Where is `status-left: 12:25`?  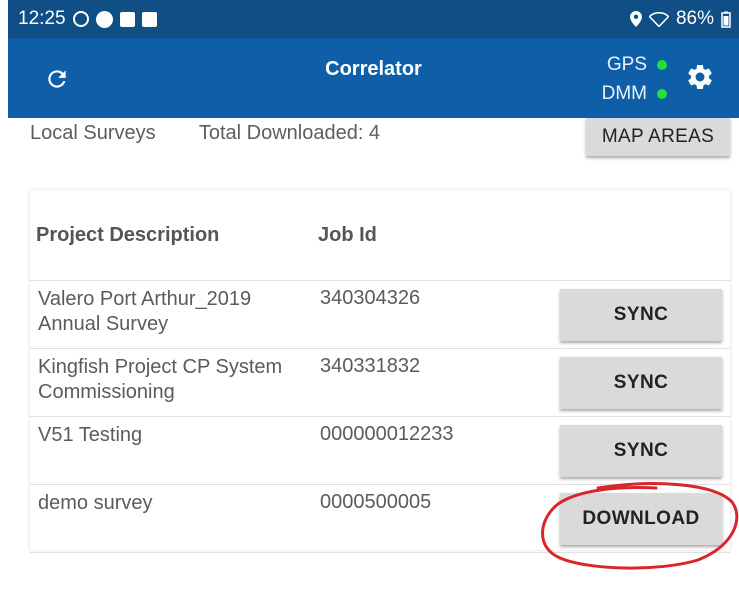 status-left: 12:25 is located at coordinates (87, 19).